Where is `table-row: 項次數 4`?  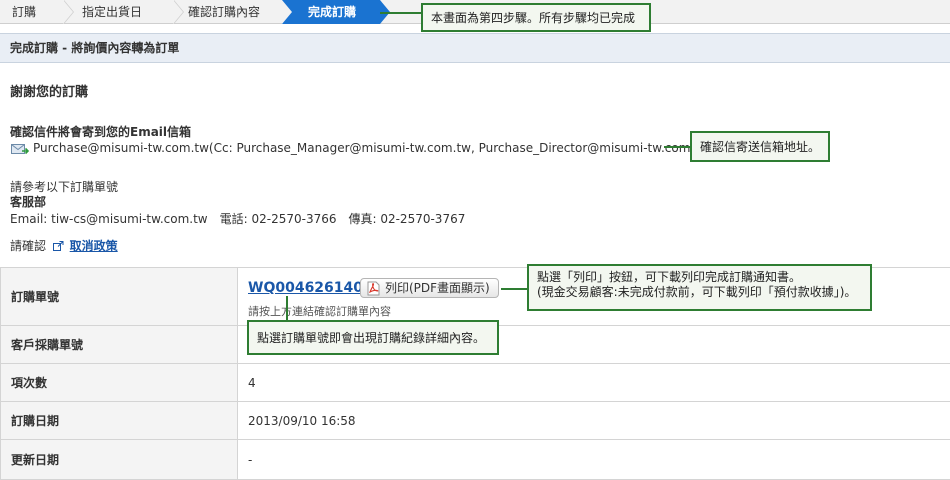 table-row: 項次數 4 is located at coordinates (475, 383).